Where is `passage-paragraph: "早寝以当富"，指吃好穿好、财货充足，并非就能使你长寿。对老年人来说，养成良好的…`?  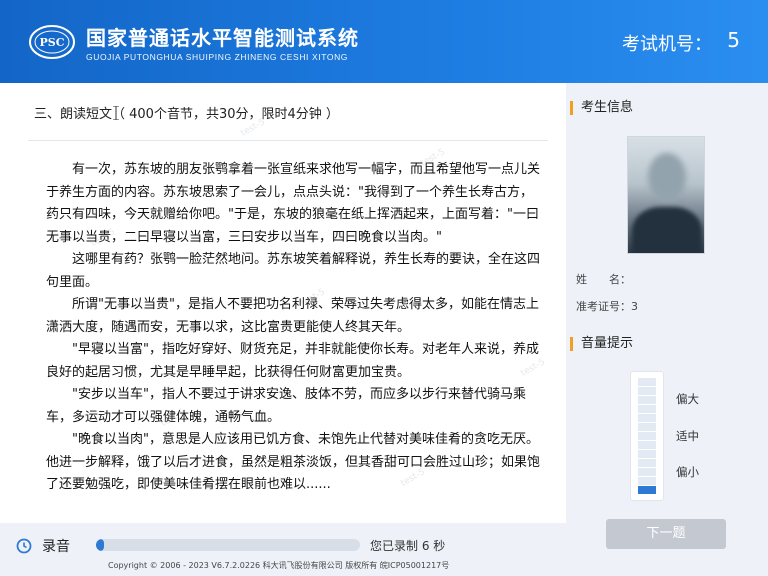 passage-paragraph: "早寝以当富"，指吃好穿好、财货充足，并非就能使你长寿。对老年人来说，养成良好的… is located at coordinates (292, 361).